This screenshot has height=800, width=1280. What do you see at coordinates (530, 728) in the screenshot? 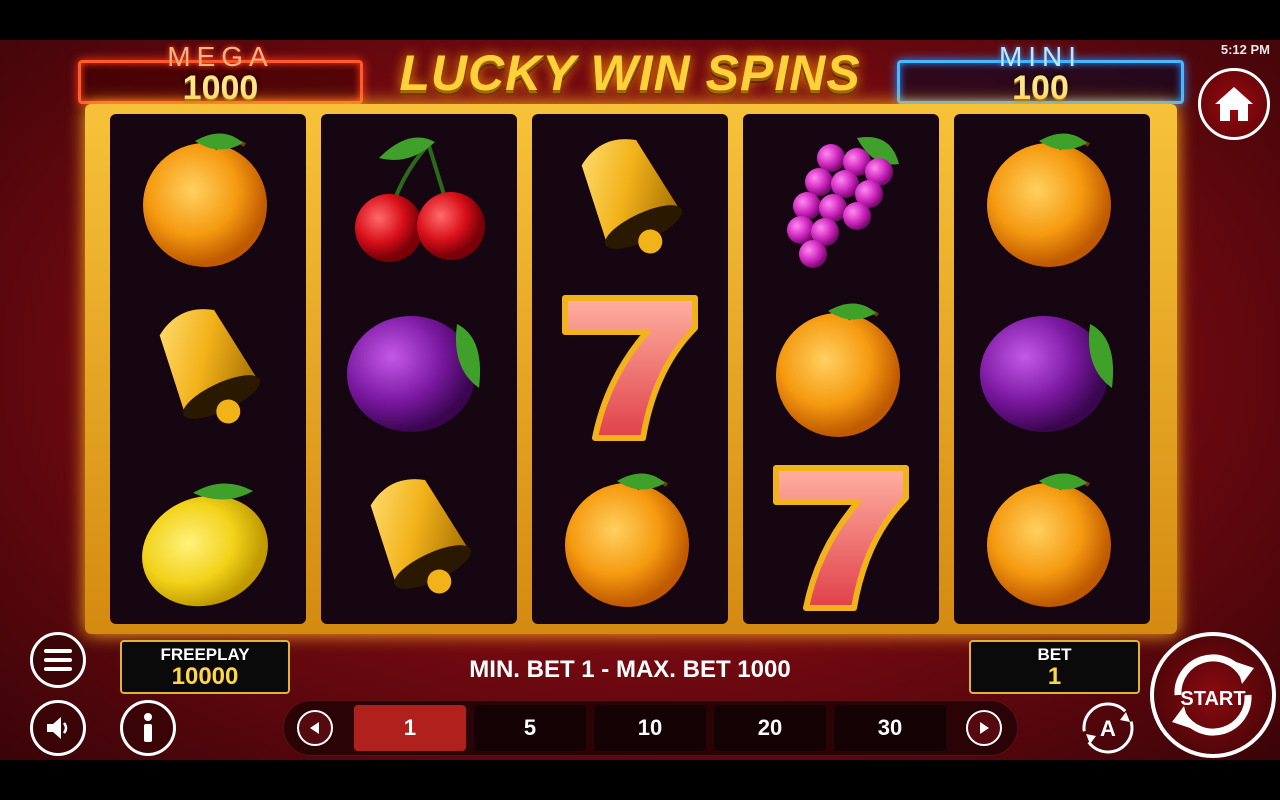
I see `bet-option-5: 5` at bounding box center [530, 728].